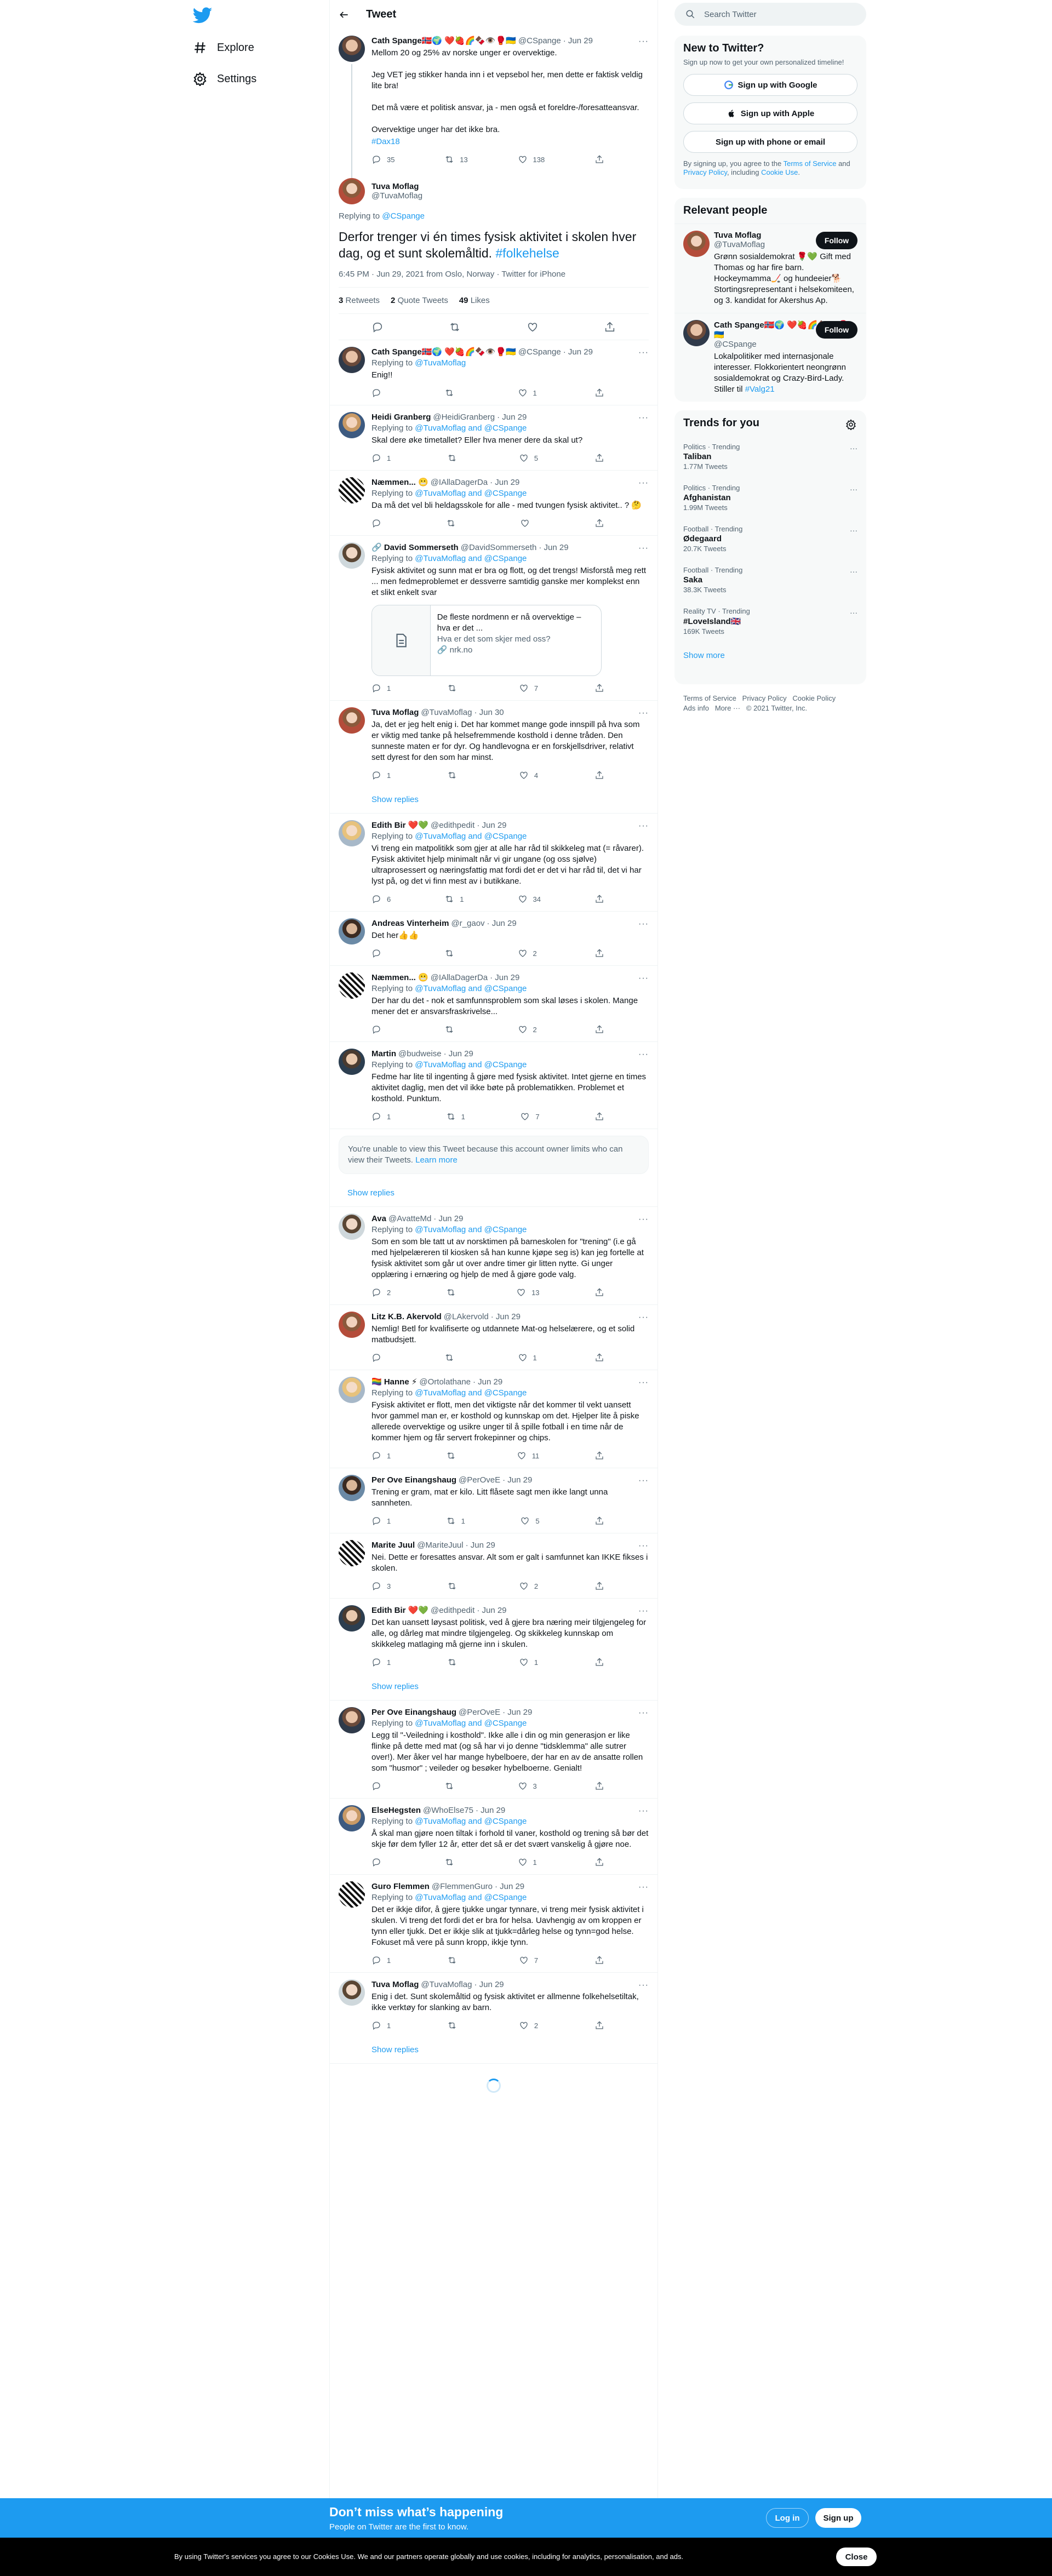 Image resolution: width=1052 pixels, height=2576 pixels. What do you see at coordinates (480, 1712) in the screenshot?
I see `user-handle: @PerOveE` at bounding box center [480, 1712].